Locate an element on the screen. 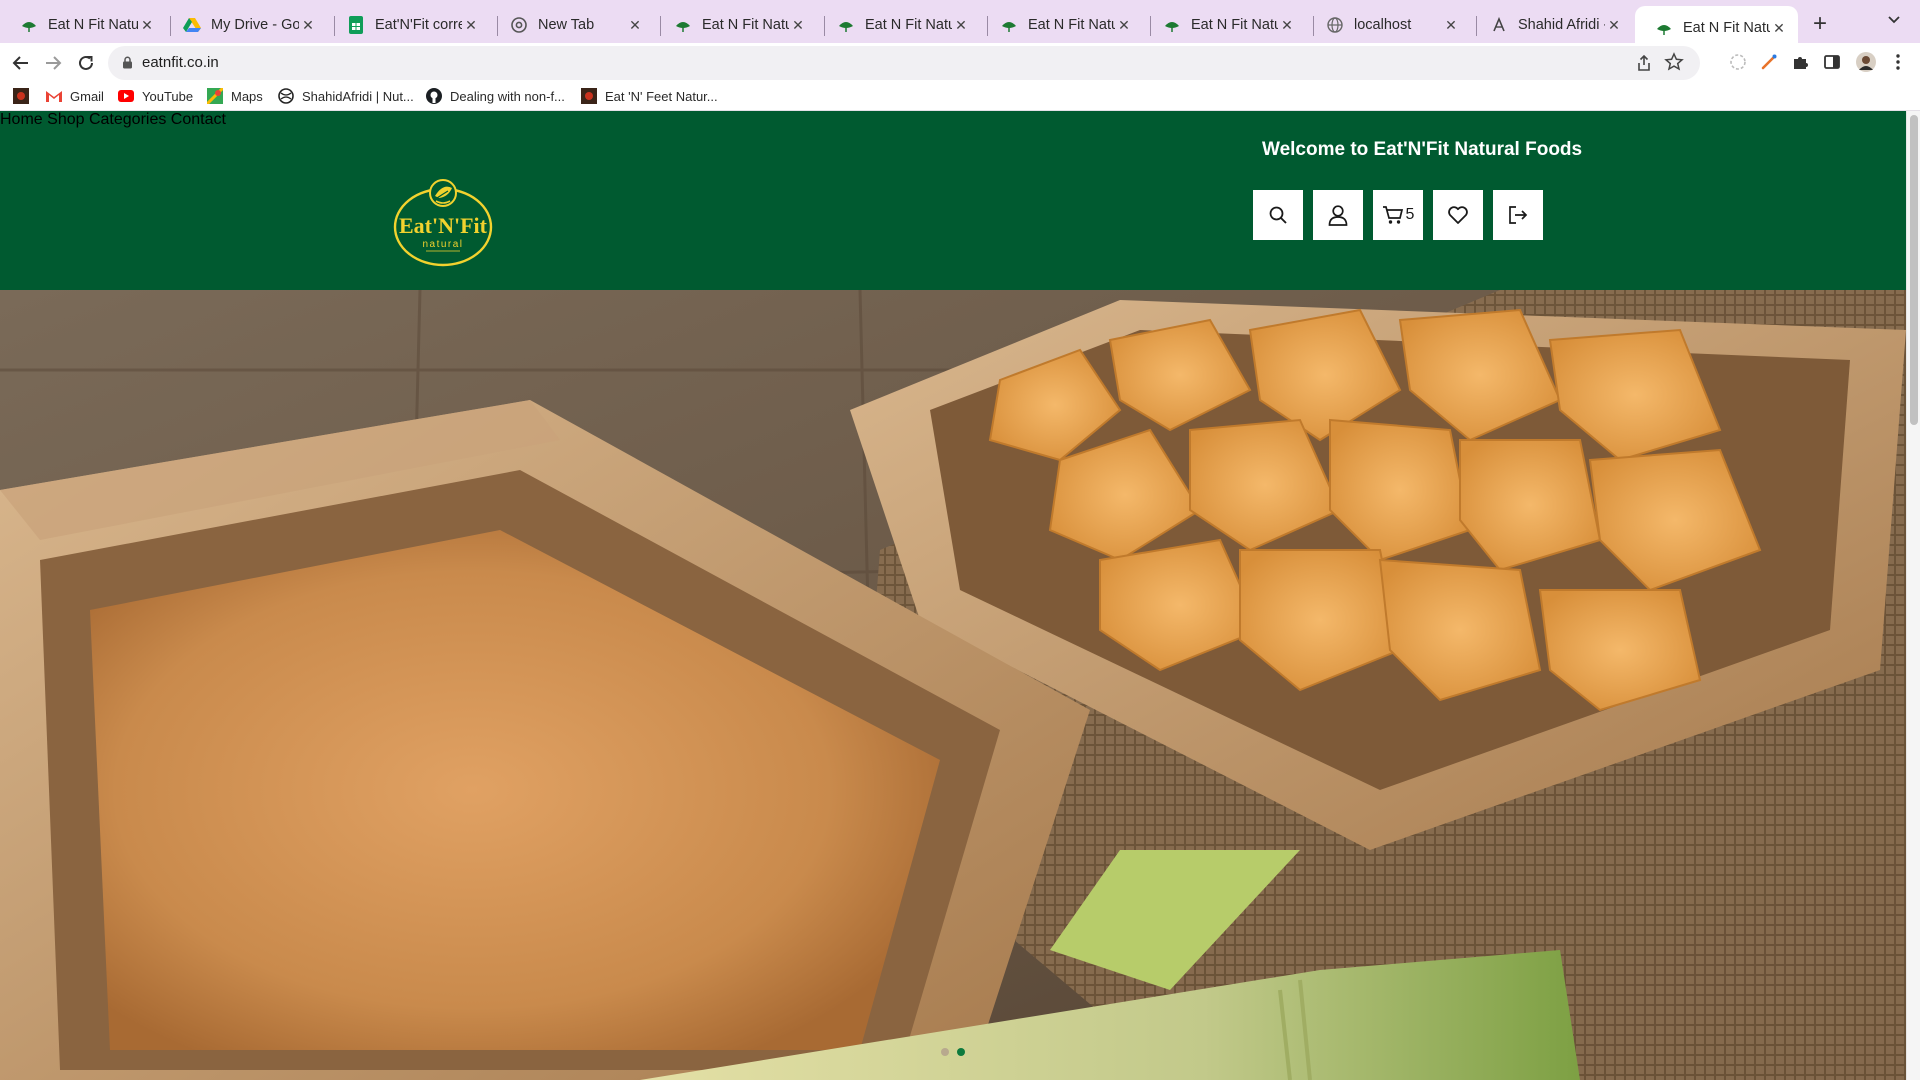  bookmark-maps: Maps is located at coordinates (235, 96).